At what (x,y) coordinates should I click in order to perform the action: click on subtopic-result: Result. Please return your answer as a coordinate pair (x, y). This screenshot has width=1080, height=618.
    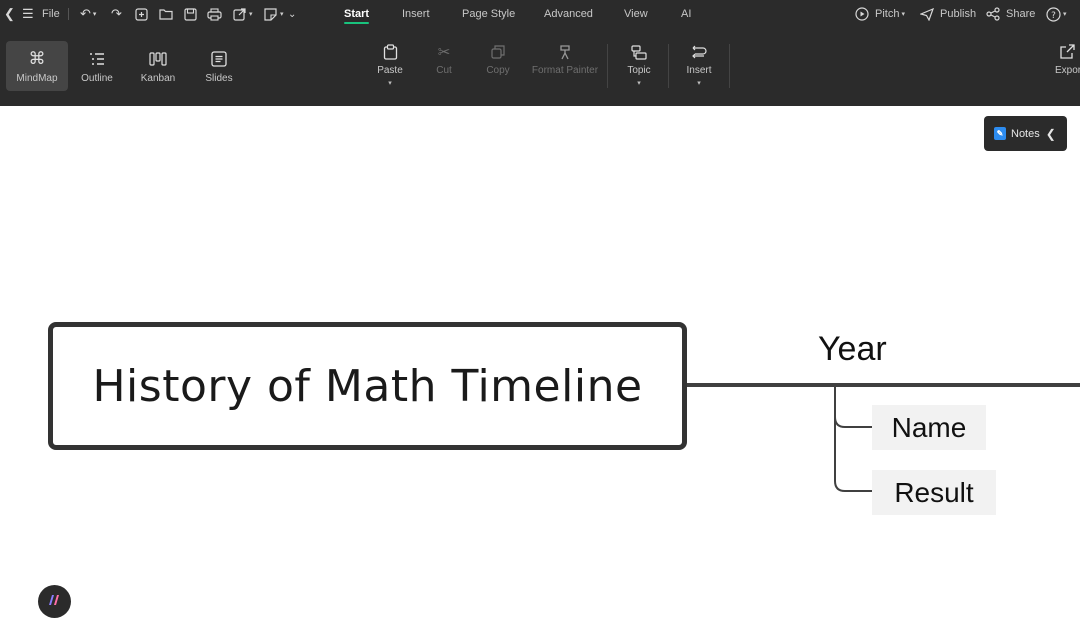
    Looking at the image, I should click on (934, 492).